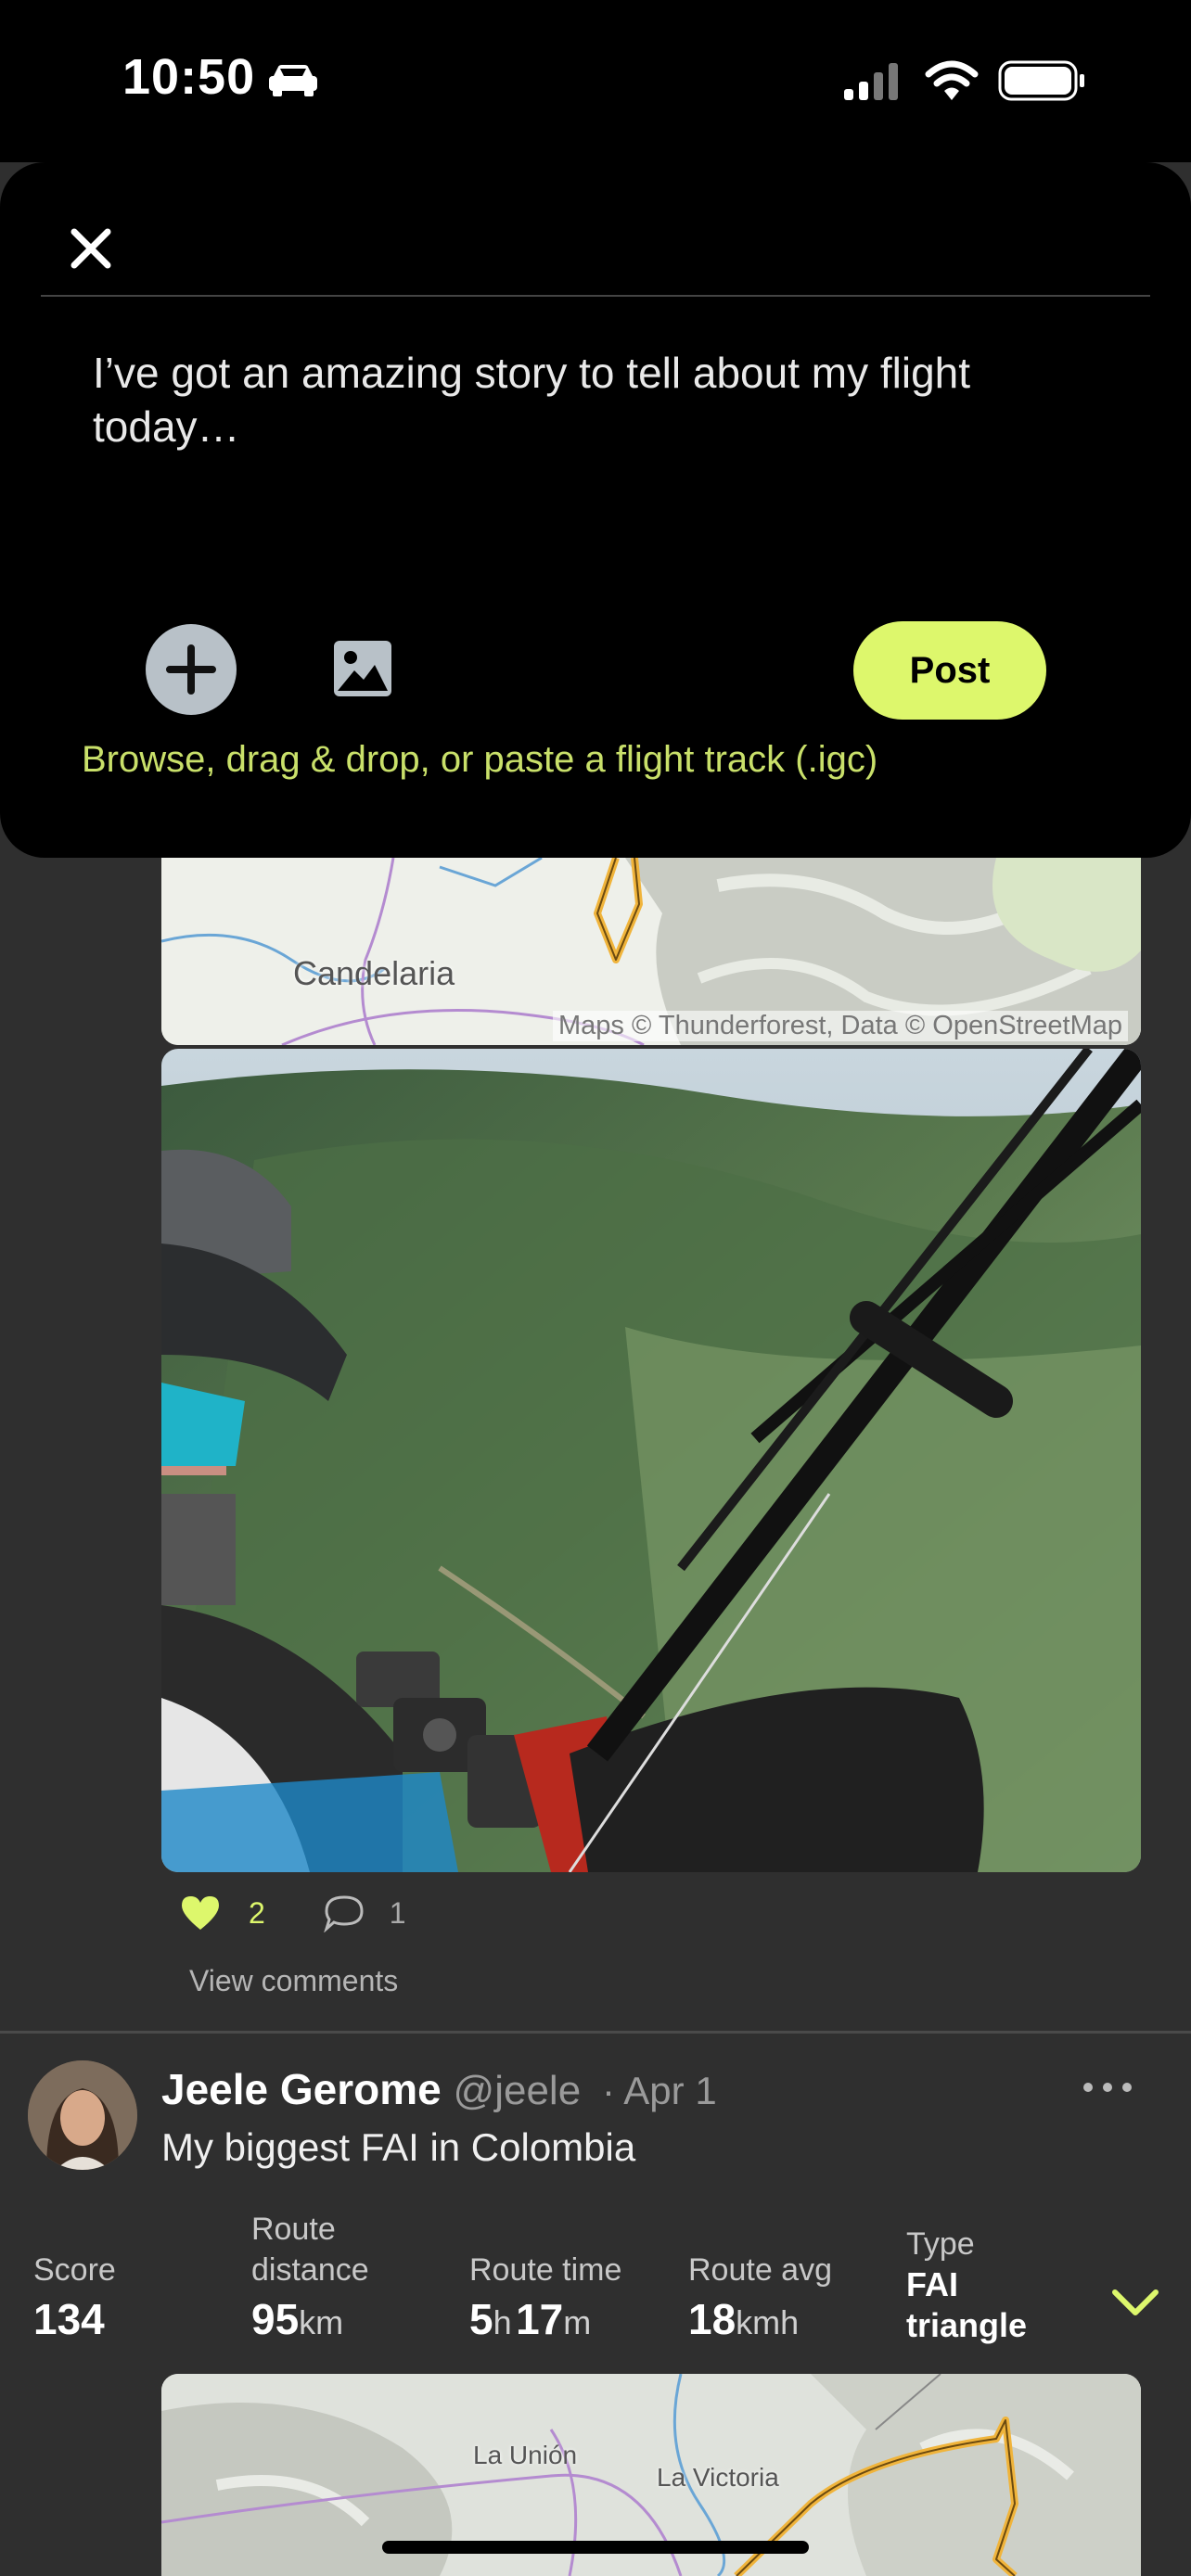 Image resolution: width=1191 pixels, height=2576 pixels. What do you see at coordinates (967, 2325) in the screenshot?
I see `type-value-line2: triangle` at bounding box center [967, 2325].